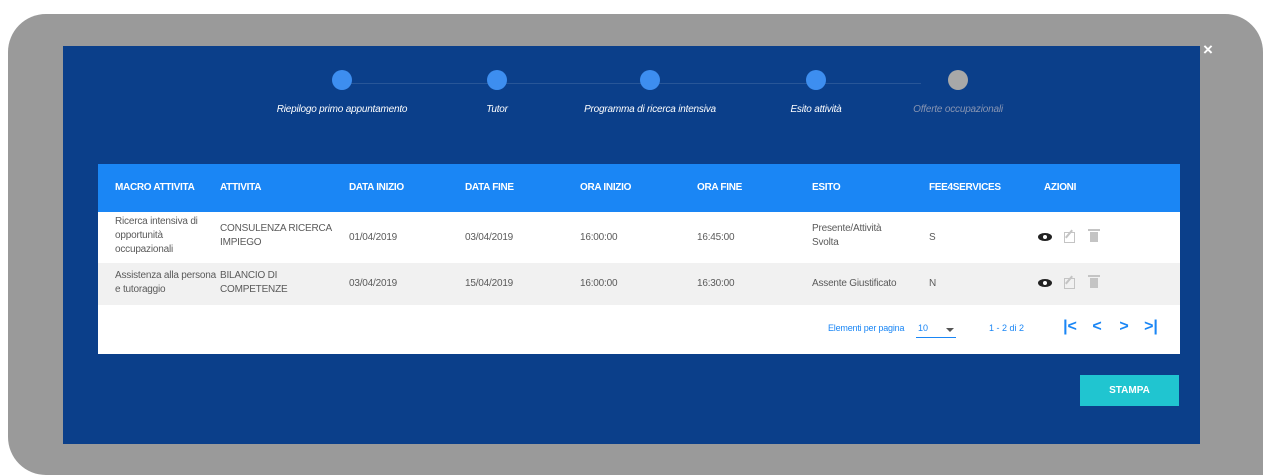  Describe the element at coordinates (241, 242) in the screenshot. I see `cell-text: IMPIEGO` at that location.